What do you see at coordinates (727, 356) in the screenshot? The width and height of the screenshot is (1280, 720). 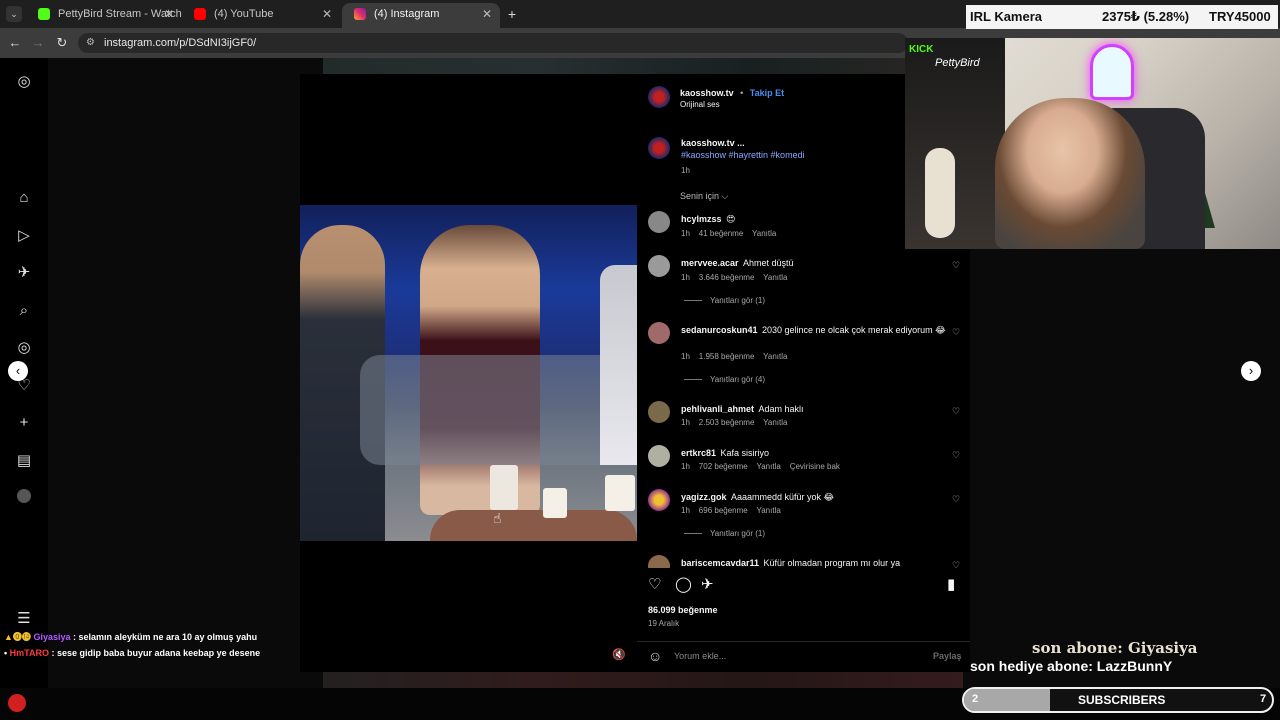 I see `comment-likes: 1.958 beğenme` at bounding box center [727, 356].